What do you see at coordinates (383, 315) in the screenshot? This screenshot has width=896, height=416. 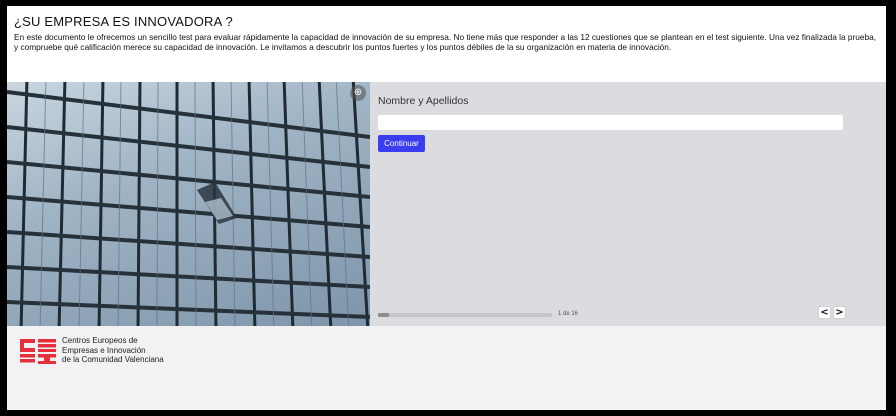 I see `progress-fill` at bounding box center [383, 315].